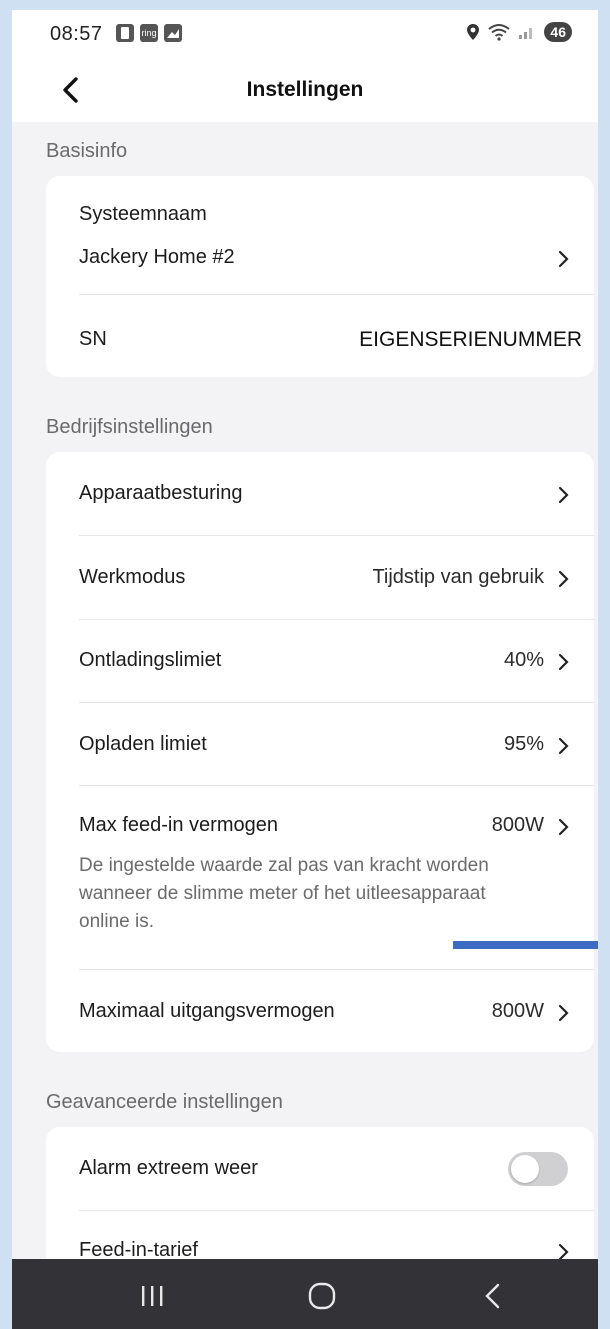 This screenshot has height=1329, width=610. Describe the element at coordinates (523, 744) in the screenshot. I see `charge-limit-value: 95%` at that location.